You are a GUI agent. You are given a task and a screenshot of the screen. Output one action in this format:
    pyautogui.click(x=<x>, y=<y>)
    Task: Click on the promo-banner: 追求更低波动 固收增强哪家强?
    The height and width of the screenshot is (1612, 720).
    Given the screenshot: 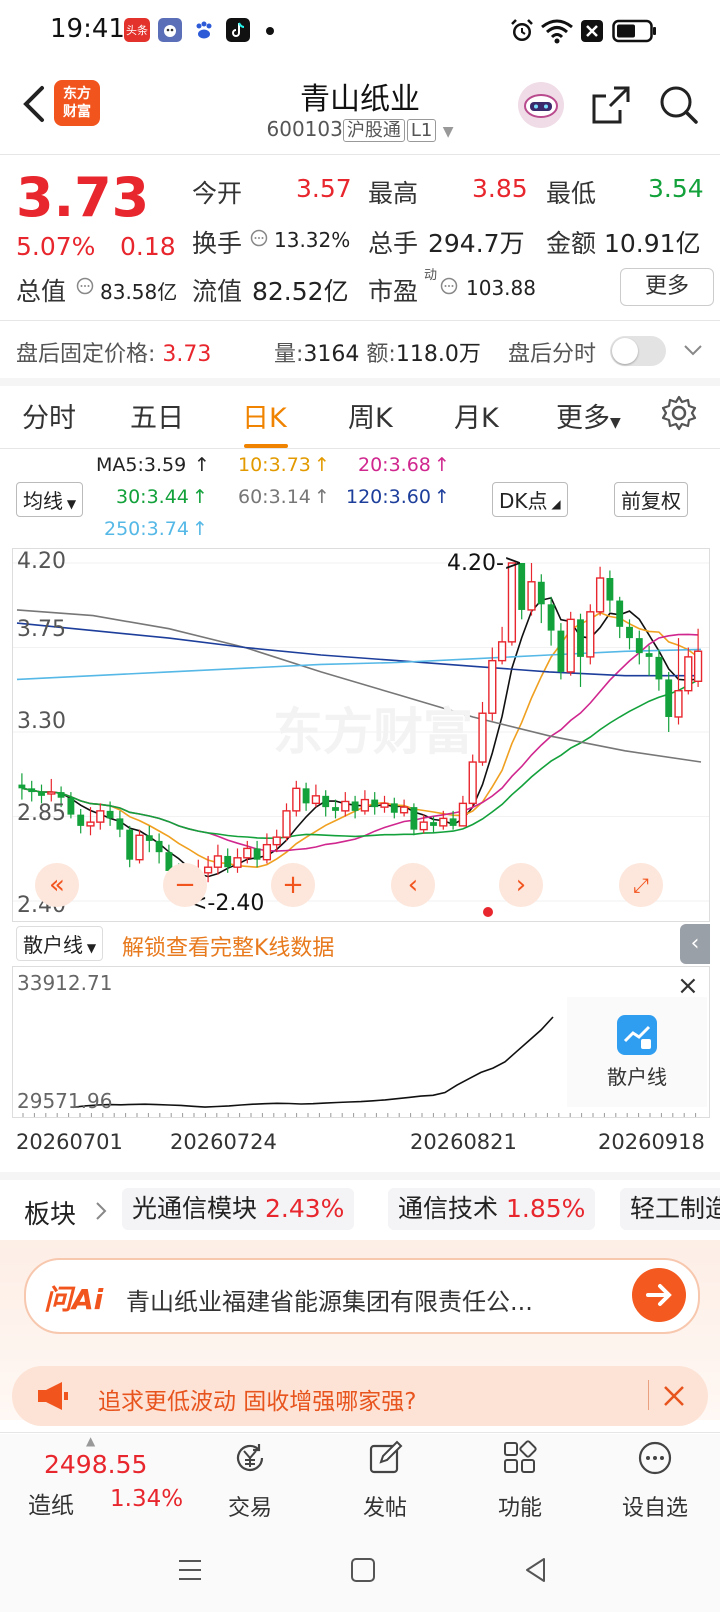 What is the action you would take?
    pyautogui.click(x=360, y=1396)
    